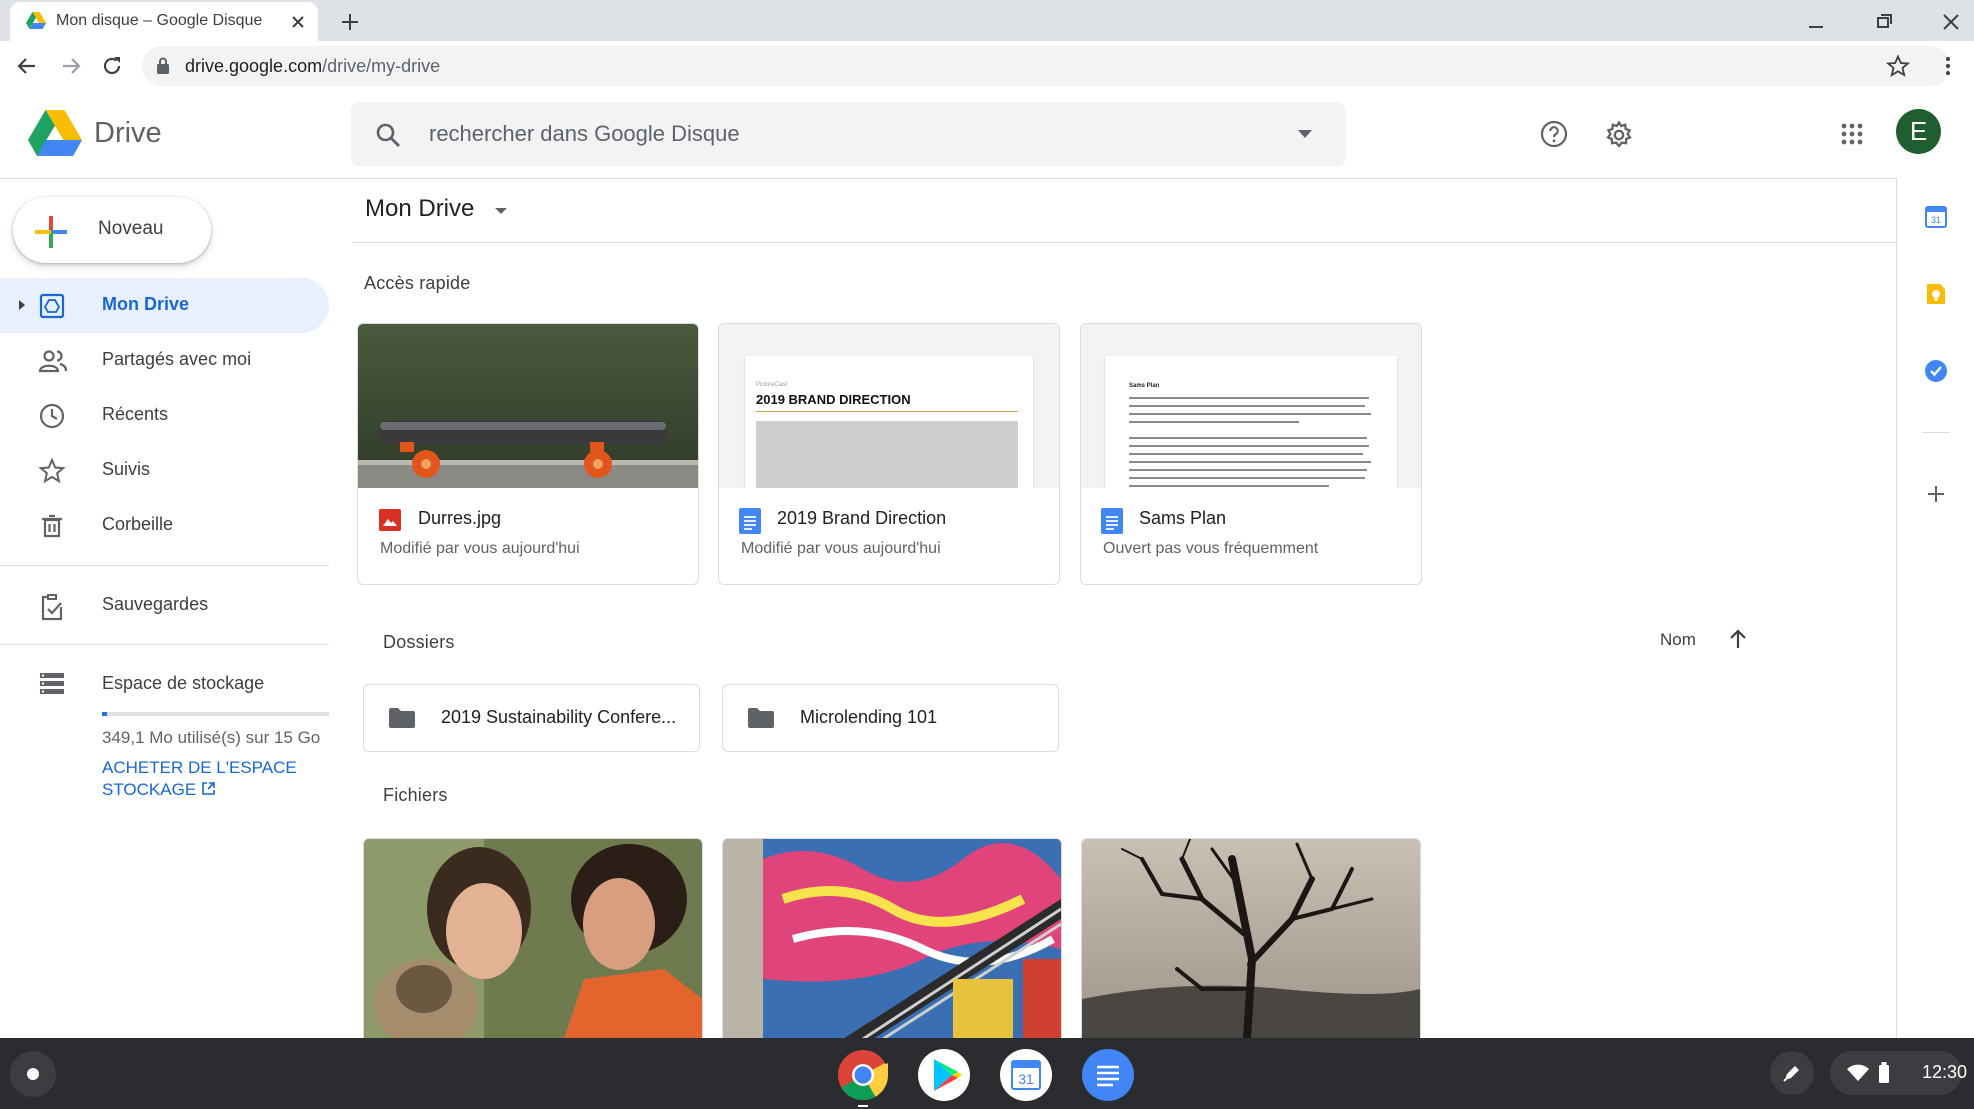 This screenshot has width=1974, height=1109. I want to click on storage-progress-bar, so click(215, 714).